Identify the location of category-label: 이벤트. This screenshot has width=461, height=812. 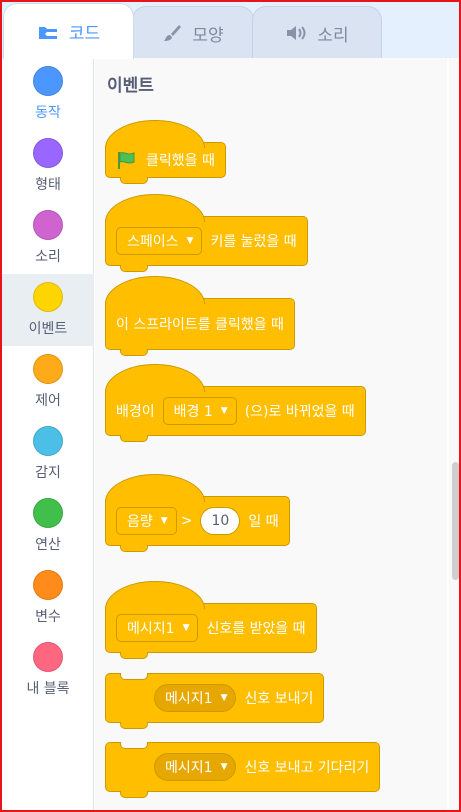
(48, 329).